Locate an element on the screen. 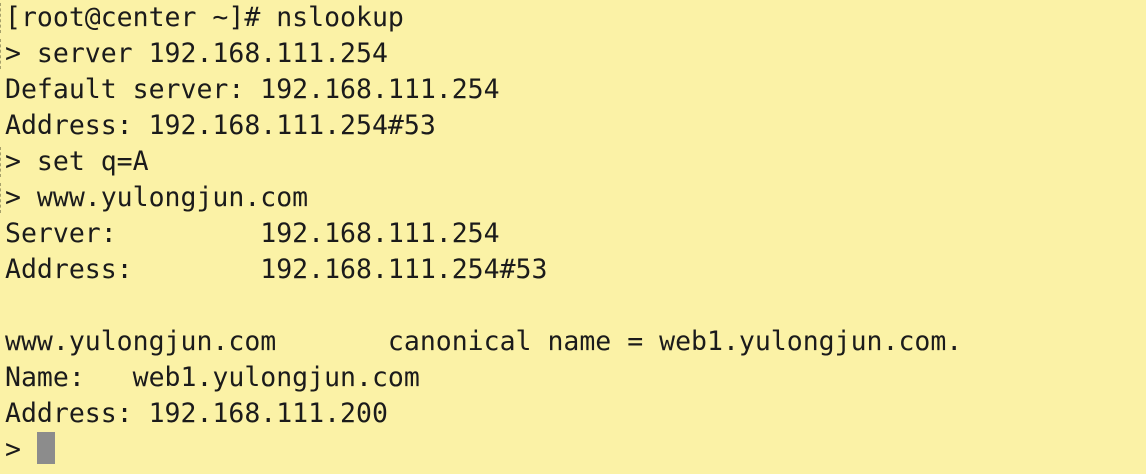 The image size is (1146, 474). terminal-line-text: > www.yulongjun.com is located at coordinates (157, 197).